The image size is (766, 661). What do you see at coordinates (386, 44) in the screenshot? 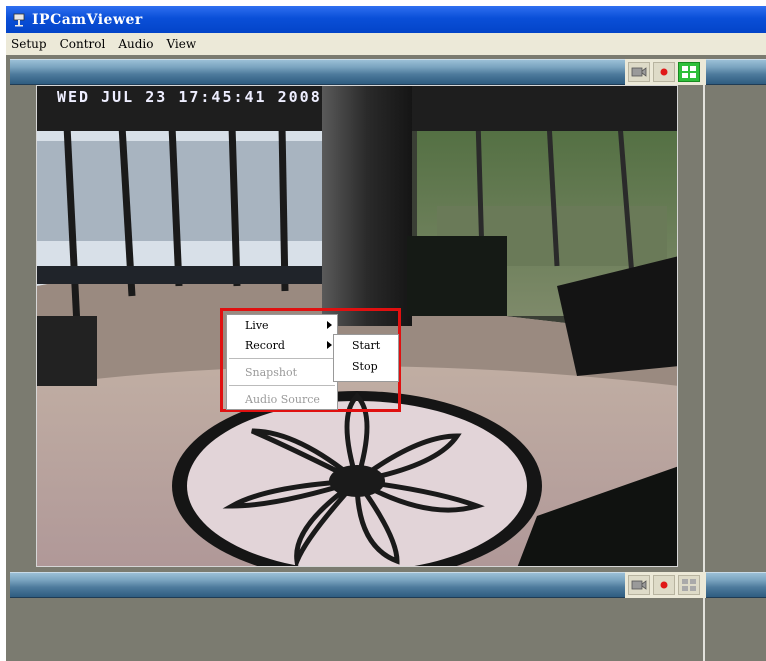
I see `menu-bar: Setup Control Audio View` at bounding box center [386, 44].